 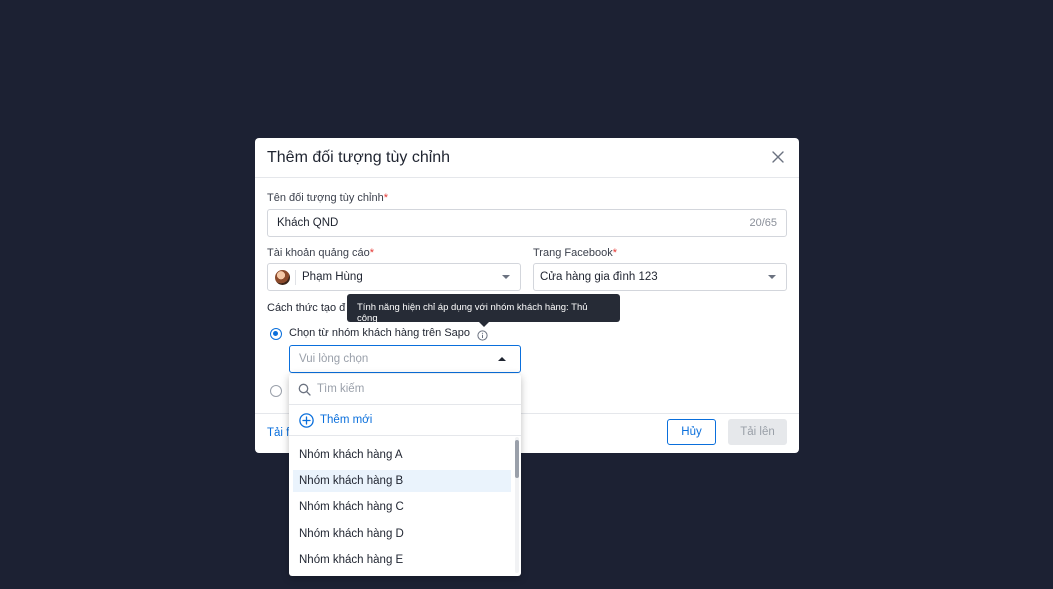 I want to click on fb-page-value: Cửa hàng gia đình 123, so click(x=599, y=277).